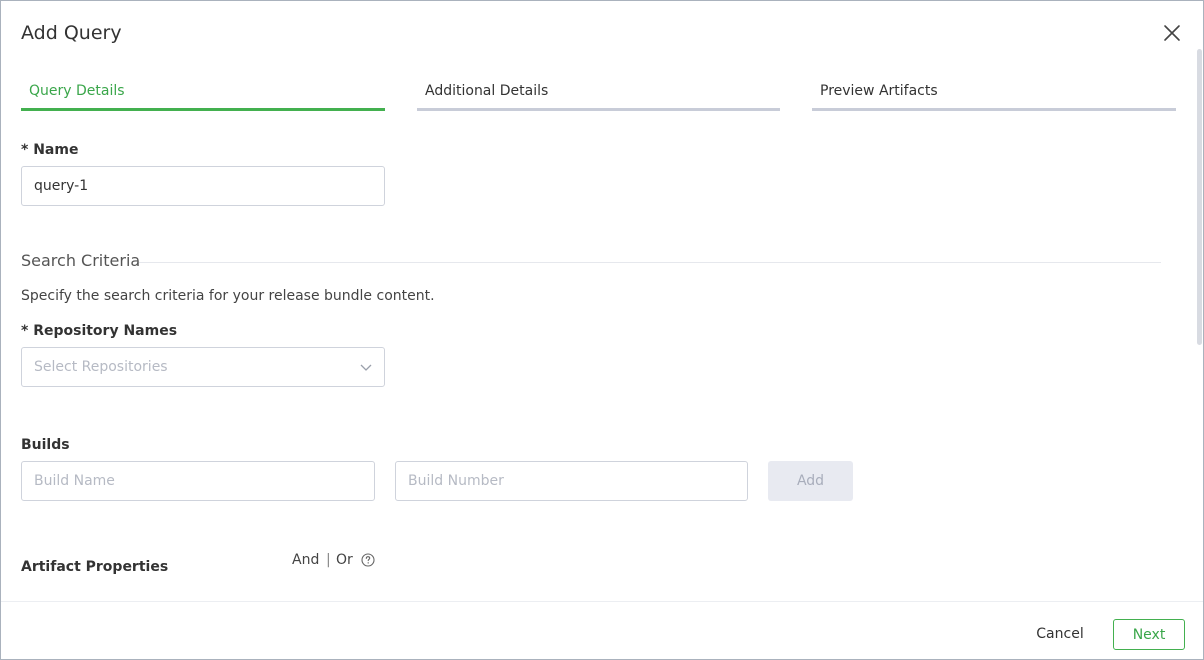 The width and height of the screenshot is (1204, 660). I want to click on footer-divider, so click(602, 601).